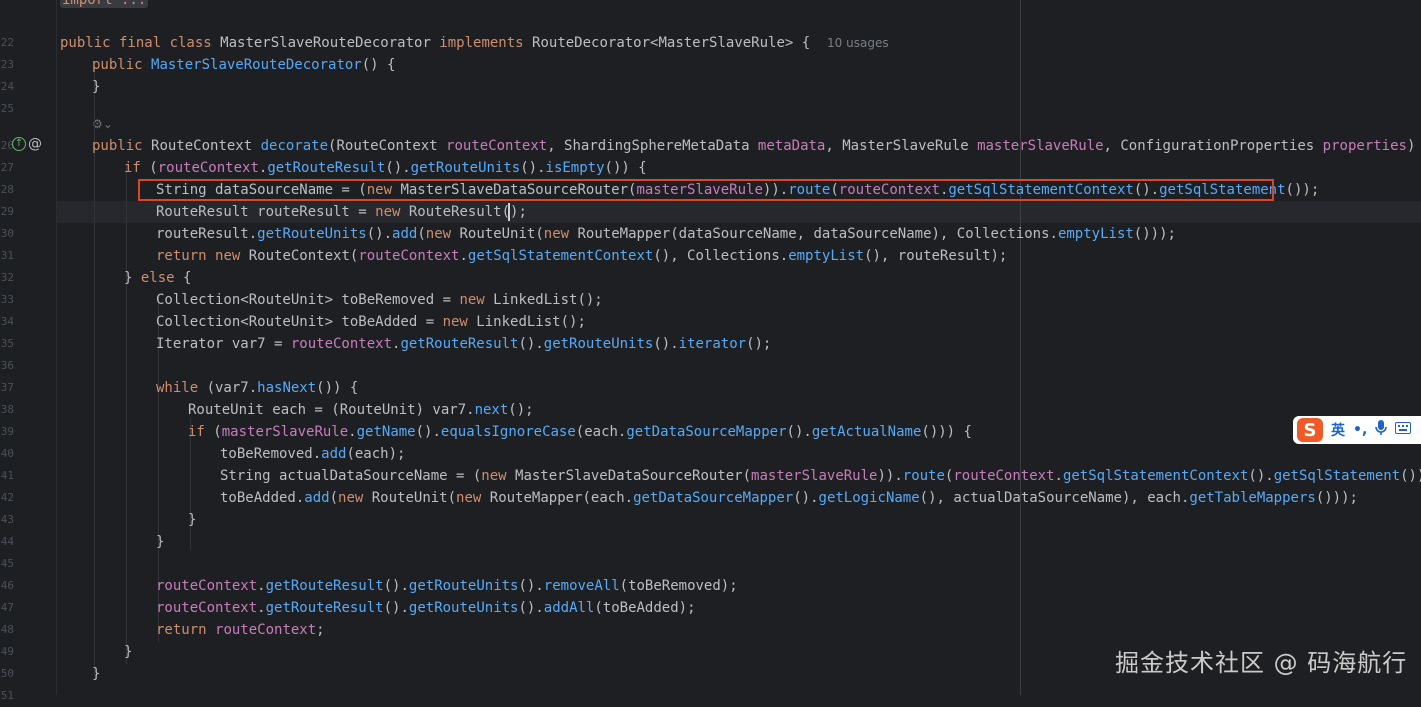 The image size is (1421, 707). Describe the element at coordinates (313, 454) in the screenshot. I see `code-line: toBeRemoved.add(each);` at that location.